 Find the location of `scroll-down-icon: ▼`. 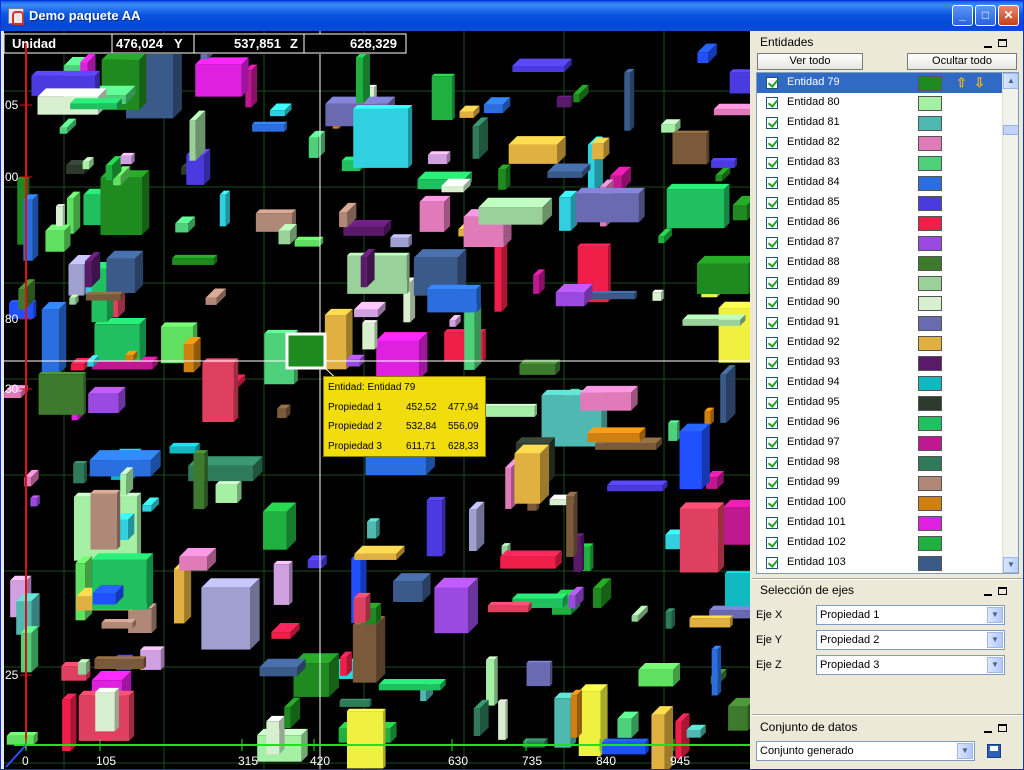

scroll-down-icon: ▼ is located at coordinates (1010, 565).